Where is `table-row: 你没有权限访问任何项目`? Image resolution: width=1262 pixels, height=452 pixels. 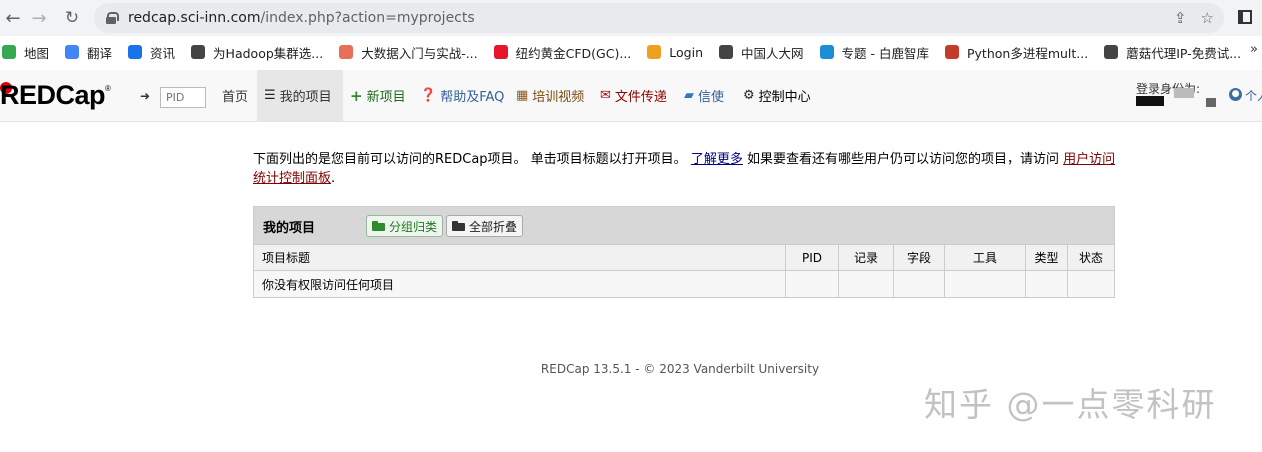
table-row: 你没有权限访问任何项目 is located at coordinates (684, 284).